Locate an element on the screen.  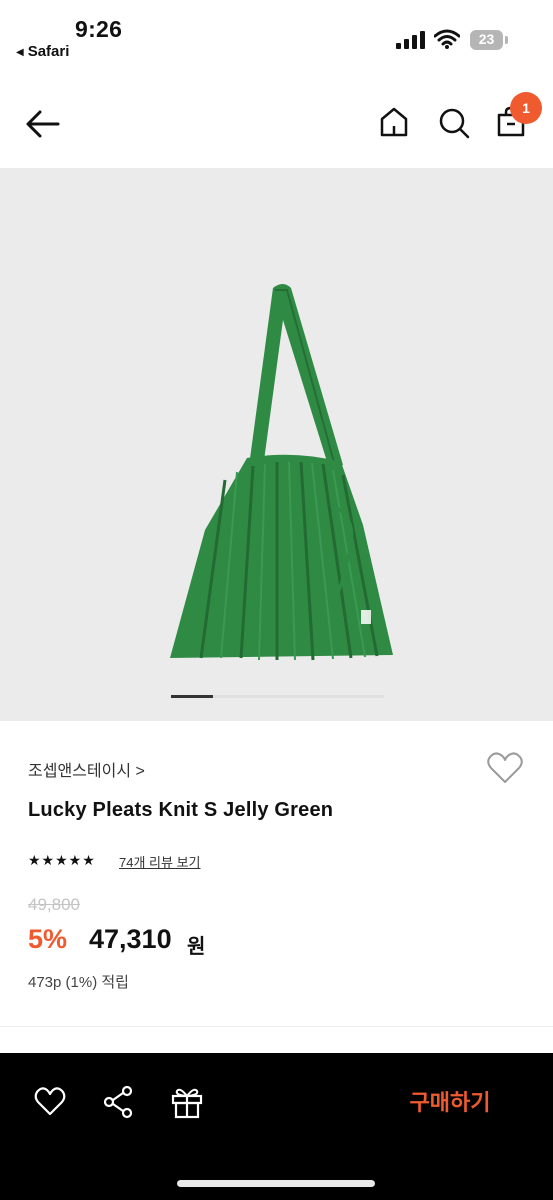
home-icon is located at coordinates (394, 122).